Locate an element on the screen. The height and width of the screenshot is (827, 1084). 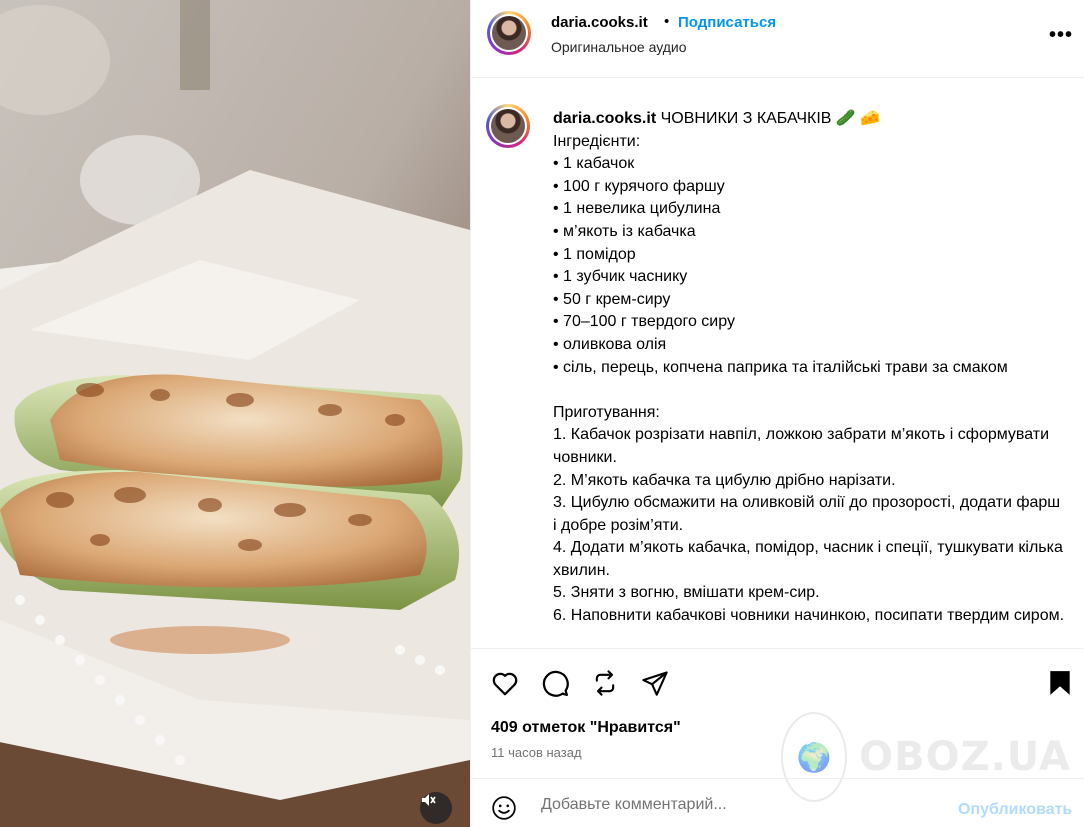
like-count: 409 отметок "Нравится" is located at coordinates (586, 728).